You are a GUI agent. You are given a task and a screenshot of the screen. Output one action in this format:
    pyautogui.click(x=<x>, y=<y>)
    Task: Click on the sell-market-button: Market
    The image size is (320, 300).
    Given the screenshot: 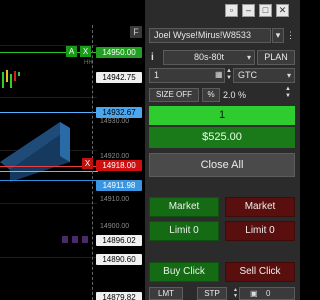 What is the action you would take?
    pyautogui.click(x=260, y=207)
    